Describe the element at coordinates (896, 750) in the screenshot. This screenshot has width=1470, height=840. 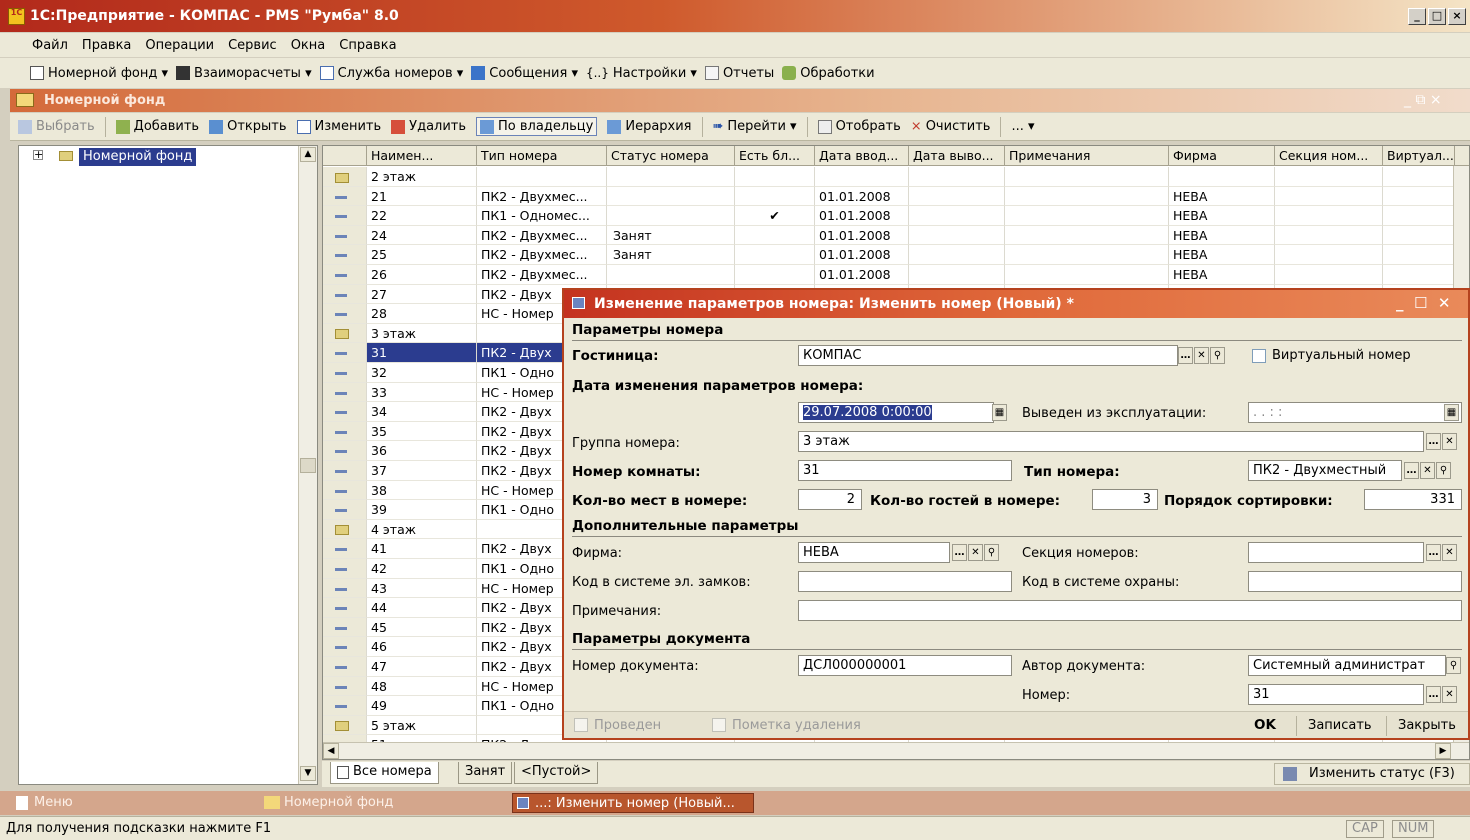
I see `table-hscrollbar: ◀ ▶` at that location.